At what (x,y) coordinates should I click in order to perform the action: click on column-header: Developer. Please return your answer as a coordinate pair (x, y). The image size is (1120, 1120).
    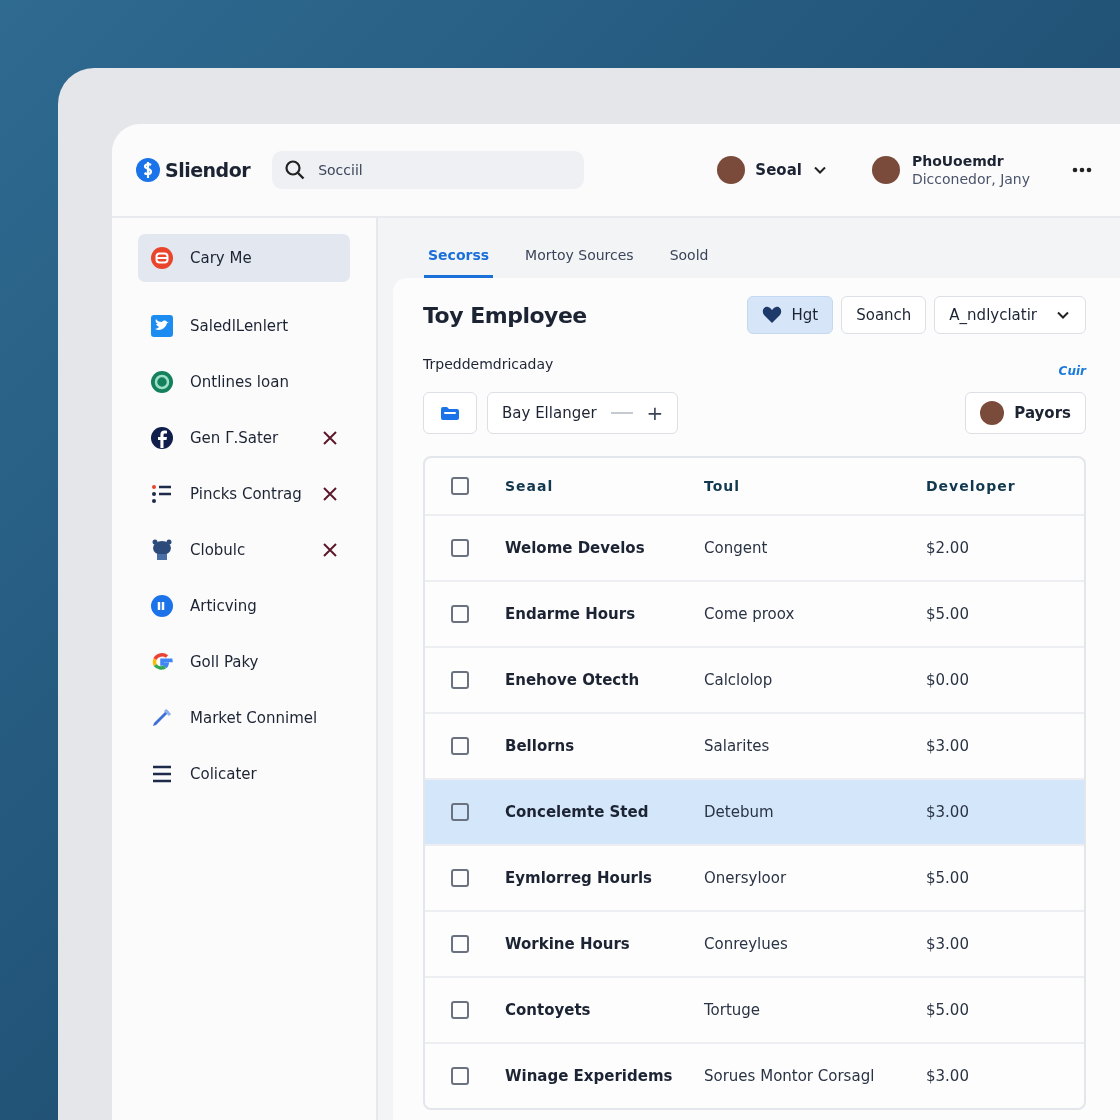
    Looking at the image, I should click on (971, 486).